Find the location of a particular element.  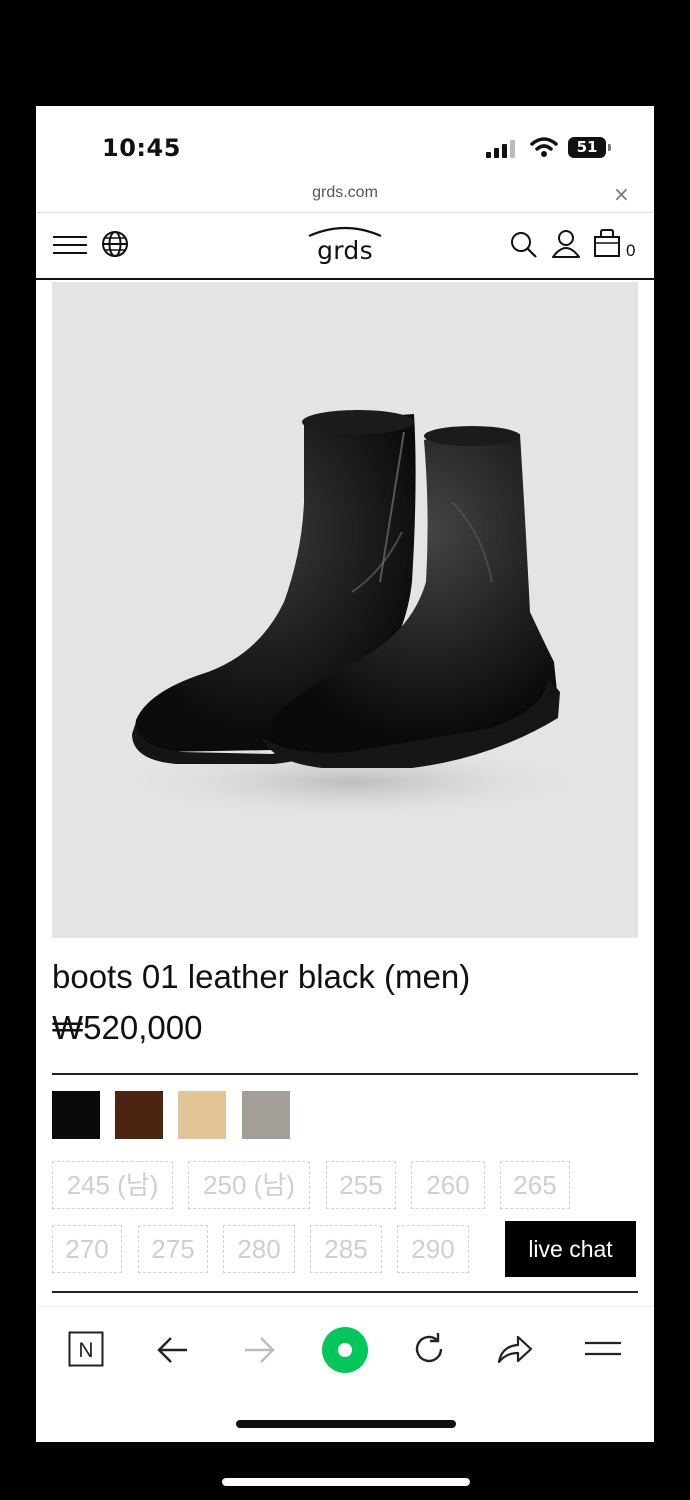

close-icon: × is located at coordinates (621, 194).